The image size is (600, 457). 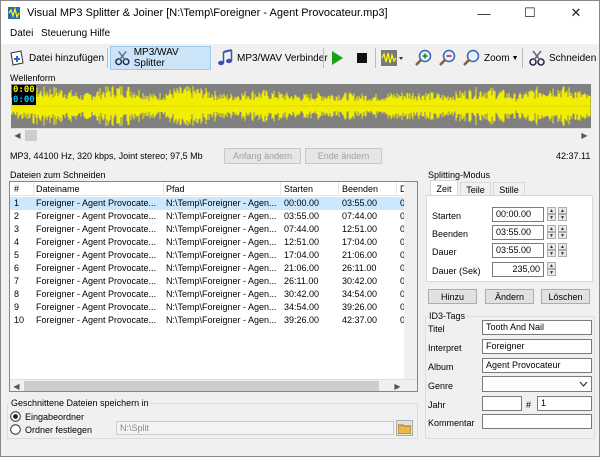 What do you see at coordinates (301, 281) in the screenshot?
I see `table-cell: 26:11.00` at bounding box center [301, 281].